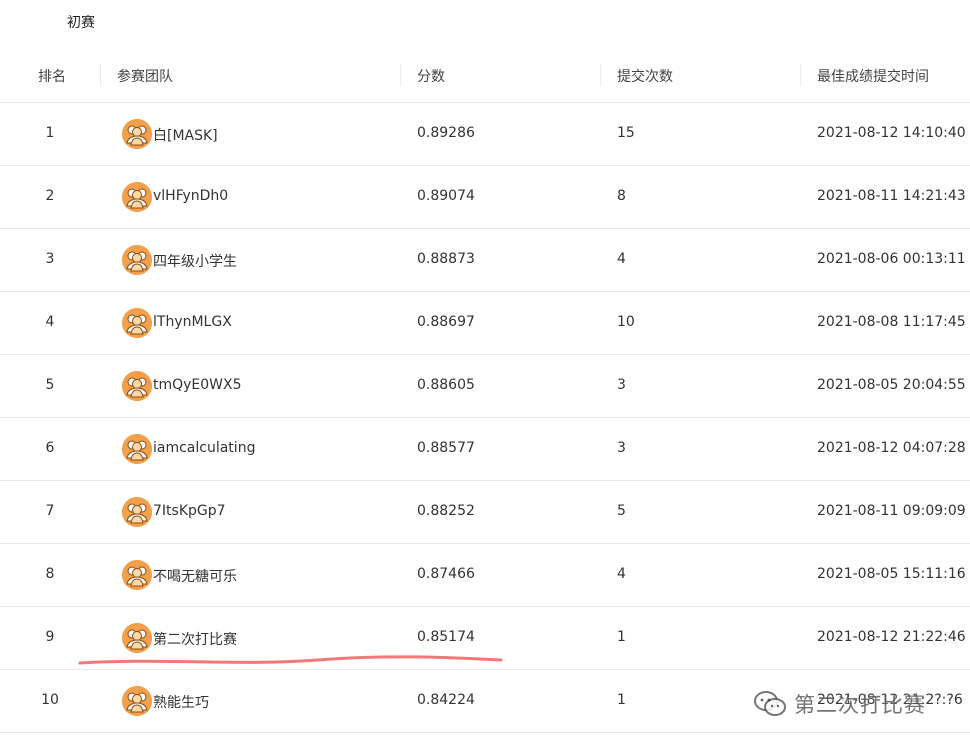 Image resolution: width=970 pixels, height=745 pixels. Describe the element at coordinates (195, 639) in the screenshot. I see `team-name: 第二次打比赛` at that location.